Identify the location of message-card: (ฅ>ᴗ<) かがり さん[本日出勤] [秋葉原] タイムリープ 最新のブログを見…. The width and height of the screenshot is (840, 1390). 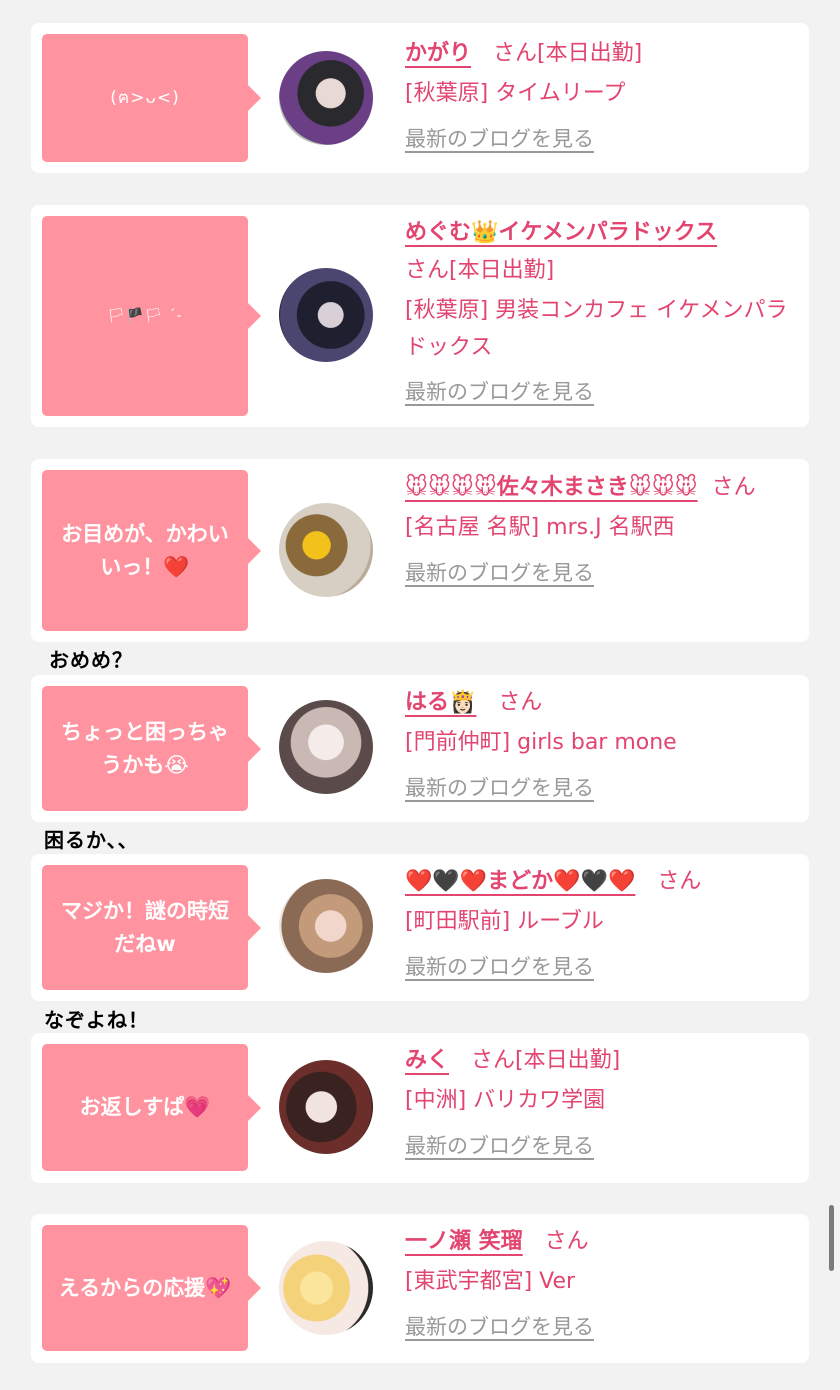
(420, 98).